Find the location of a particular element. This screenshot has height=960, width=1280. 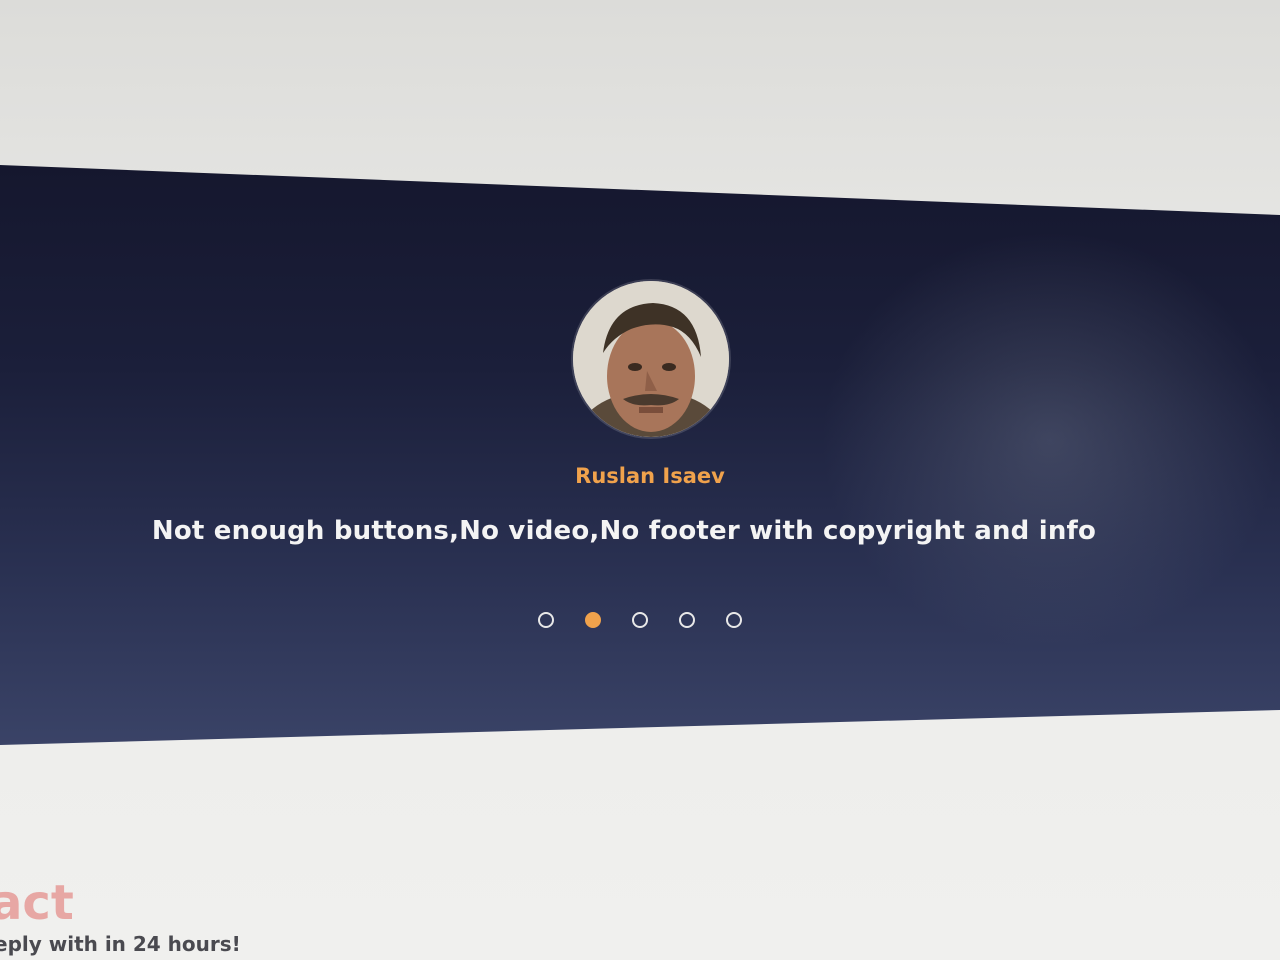

contact-heading: act is located at coordinates (37, 903).